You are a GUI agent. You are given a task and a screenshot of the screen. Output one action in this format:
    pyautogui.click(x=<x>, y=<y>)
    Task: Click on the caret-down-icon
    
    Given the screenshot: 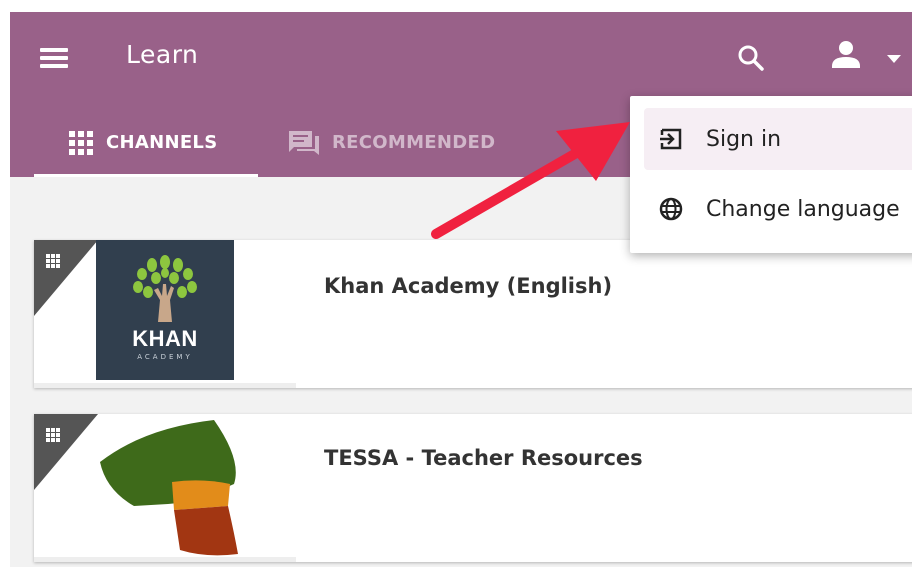 What is the action you would take?
    pyautogui.click(x=894, y=59)
    